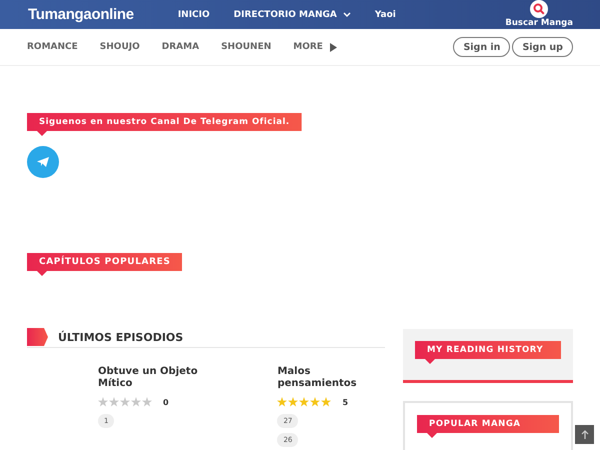  What do you see at coordinates (333, 47) in the screenshot?
I see `caret-right-icon` at bounding box center [333, 47].